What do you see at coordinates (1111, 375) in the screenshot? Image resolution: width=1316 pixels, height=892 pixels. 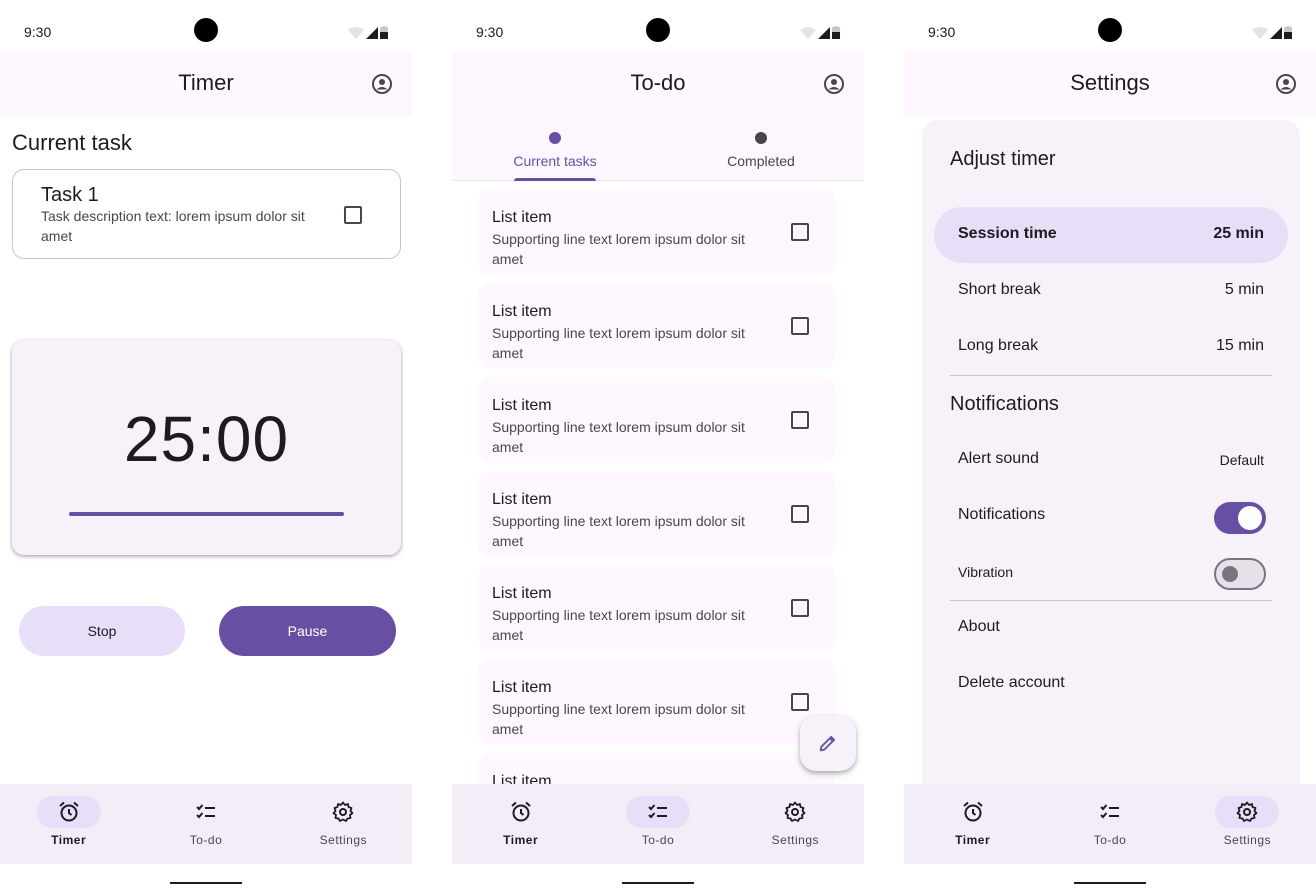 I see `divider` at bounding box center [1111, 375].